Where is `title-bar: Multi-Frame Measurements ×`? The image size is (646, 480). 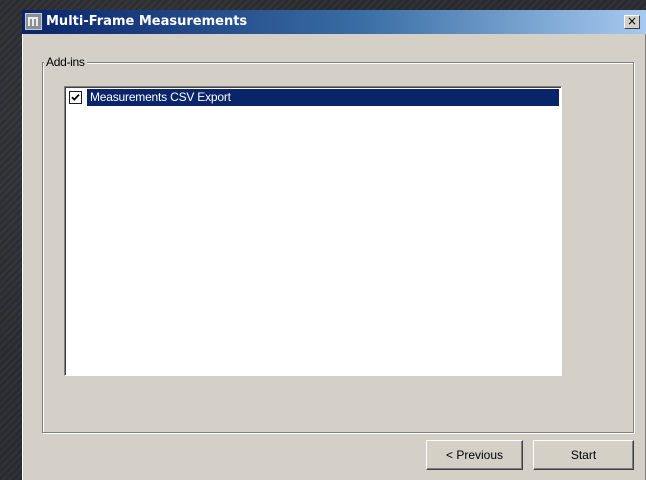 title-bar: Multi-Frame Measurements × is located at coordinates (334, 22).